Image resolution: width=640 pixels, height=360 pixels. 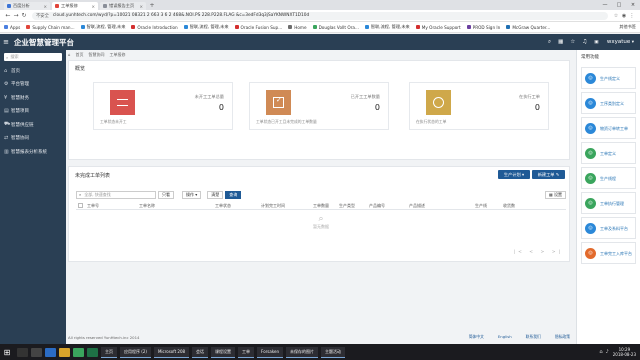 I want to click on column-header: 产品描述, so click(x=442, y=206).